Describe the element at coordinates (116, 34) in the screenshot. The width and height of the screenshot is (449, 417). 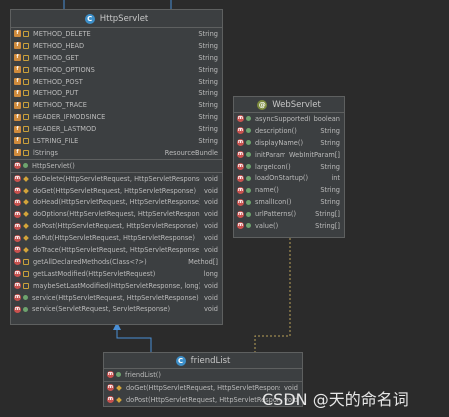
I see `field-row: f METHOD_DELETE String` at that location.